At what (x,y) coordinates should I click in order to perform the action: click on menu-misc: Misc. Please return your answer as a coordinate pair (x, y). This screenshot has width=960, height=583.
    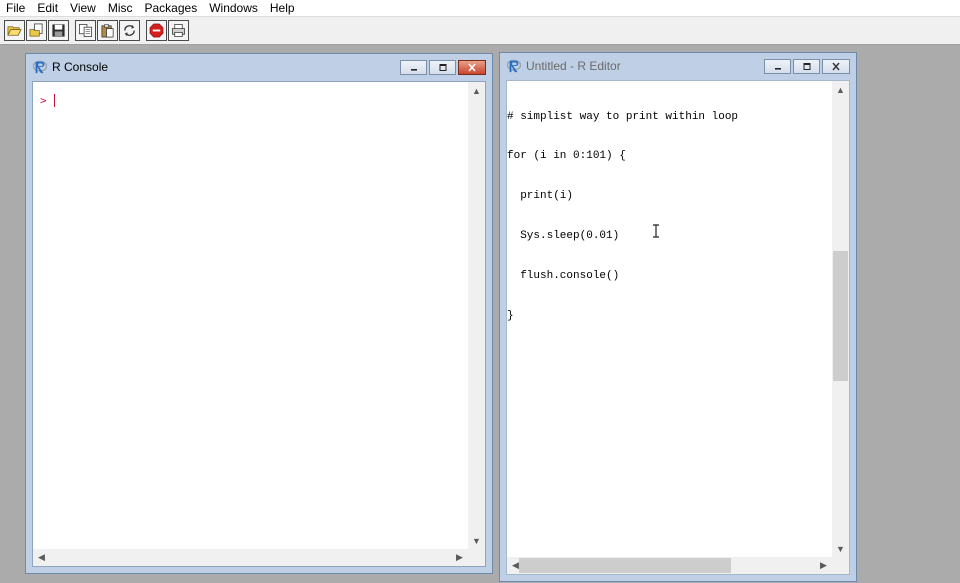
    Looking at the image, I should click on (120, 8).